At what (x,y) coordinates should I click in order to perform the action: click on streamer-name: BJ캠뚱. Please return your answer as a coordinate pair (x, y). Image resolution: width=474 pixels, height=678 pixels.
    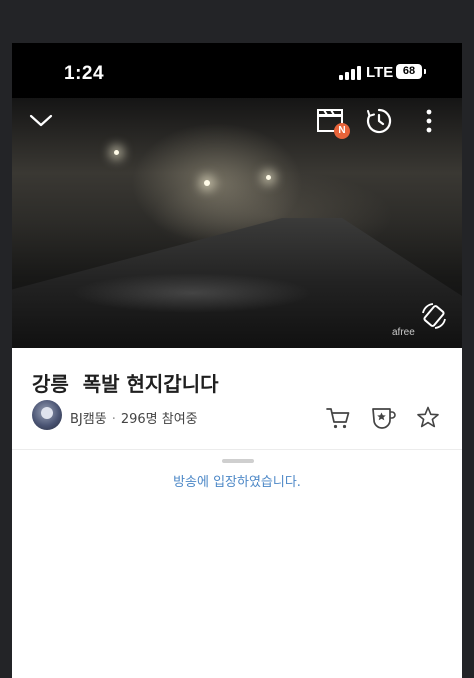
    Looking at the image, I should click on (88, 419).